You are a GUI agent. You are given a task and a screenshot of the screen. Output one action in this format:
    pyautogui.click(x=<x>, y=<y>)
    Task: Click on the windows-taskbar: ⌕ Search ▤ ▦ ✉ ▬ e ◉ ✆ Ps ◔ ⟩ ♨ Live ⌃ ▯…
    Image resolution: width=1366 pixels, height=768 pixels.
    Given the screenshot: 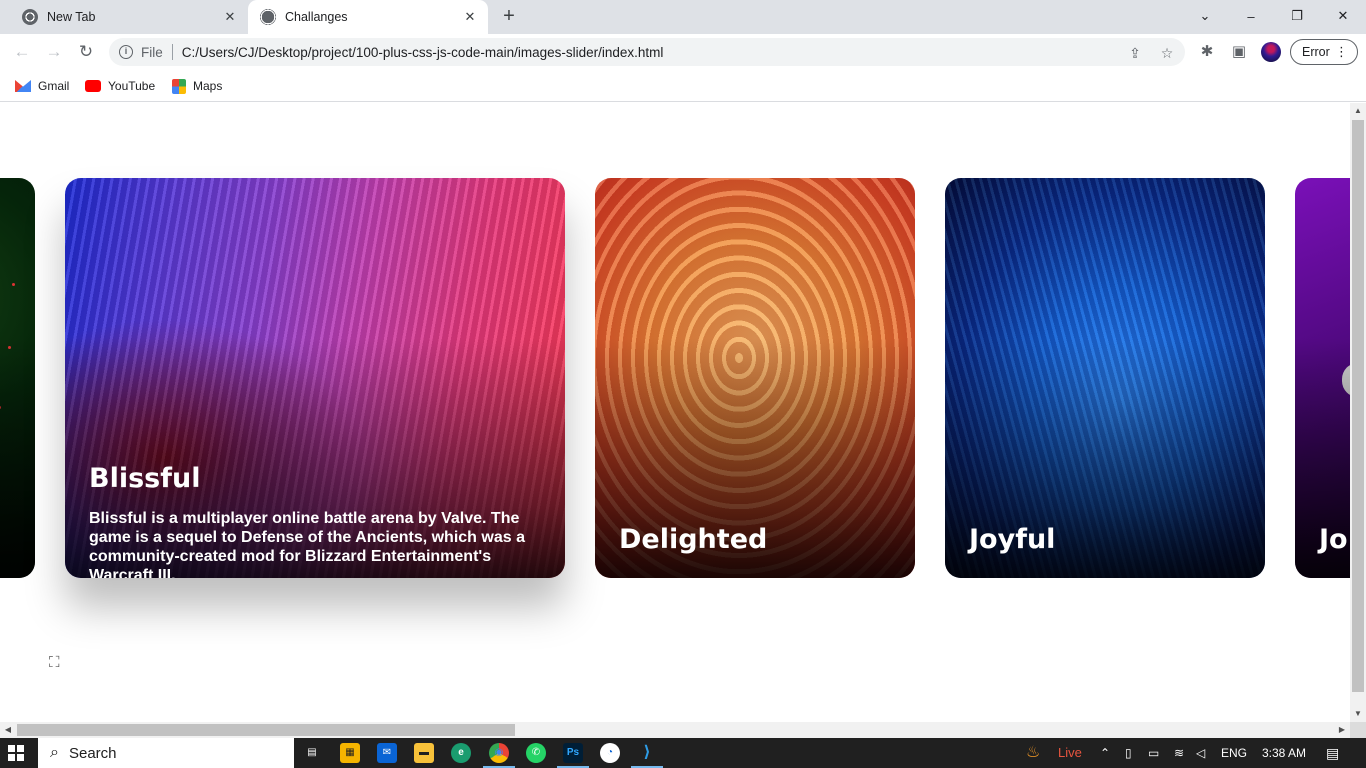 What is the action you would take?
    pyautogui.click(x=683, y=753)
    